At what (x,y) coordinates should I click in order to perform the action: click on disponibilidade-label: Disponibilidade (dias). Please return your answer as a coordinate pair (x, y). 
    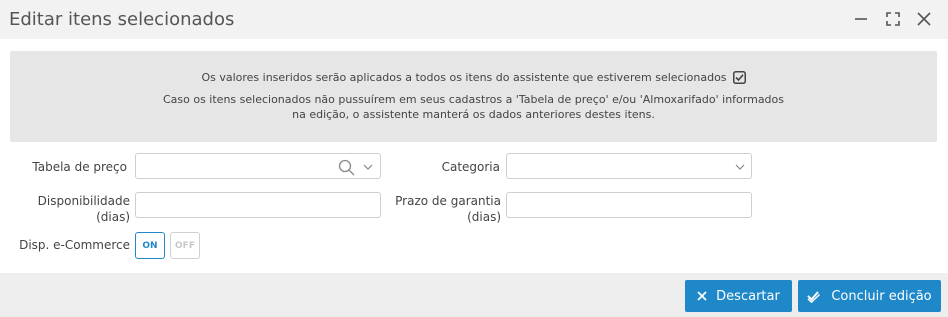
    Looking at the image, I should click on (65, 209).